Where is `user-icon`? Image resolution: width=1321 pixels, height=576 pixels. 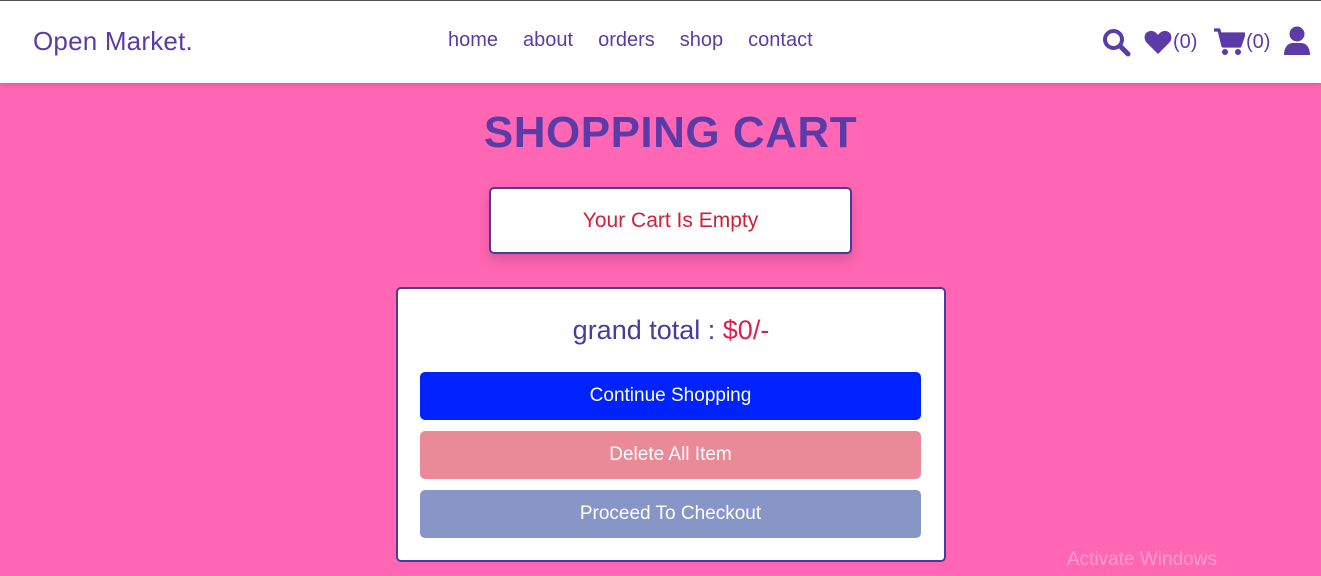 user-icon is located at coordinates (1297, 40).